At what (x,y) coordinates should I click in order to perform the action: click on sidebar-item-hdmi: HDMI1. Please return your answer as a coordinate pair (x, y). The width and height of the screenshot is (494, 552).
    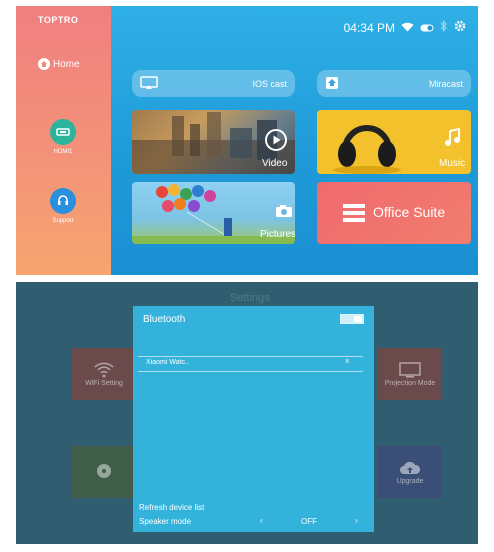
    Looking at the image, I should click on (63, 137).